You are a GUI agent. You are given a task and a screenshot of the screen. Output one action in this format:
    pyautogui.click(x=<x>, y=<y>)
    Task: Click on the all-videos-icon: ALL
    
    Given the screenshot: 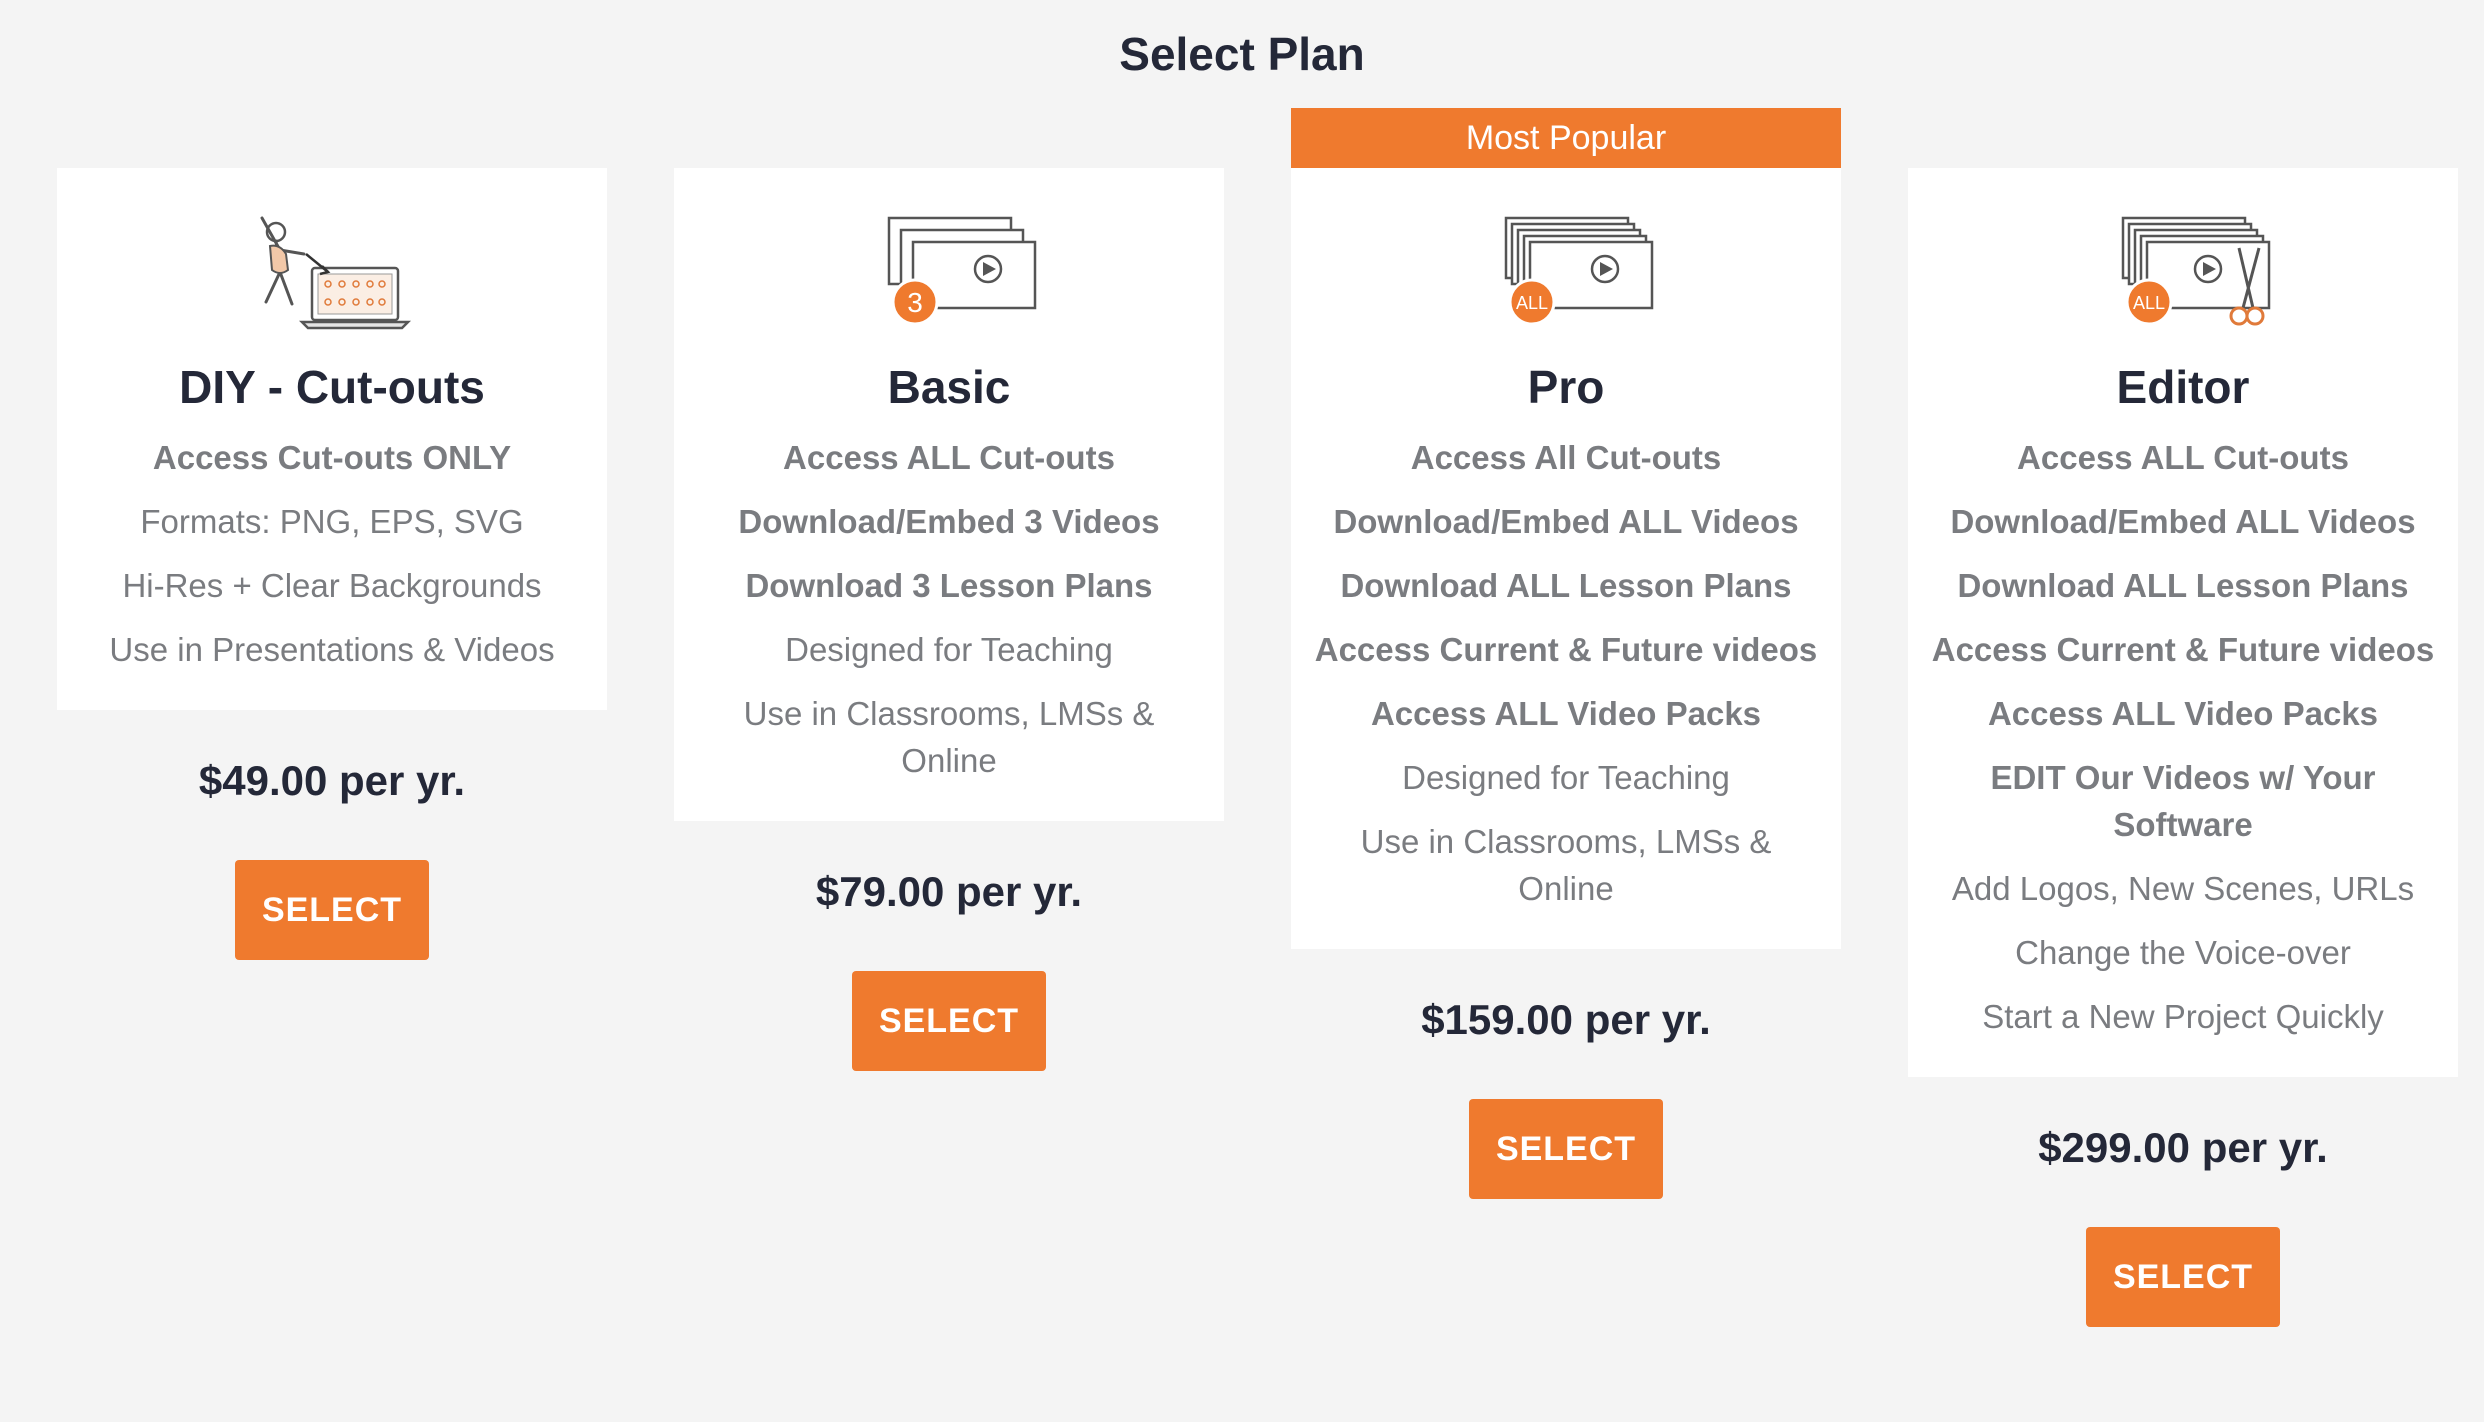 What is the action you would take?
    pyautogui.click(x=1579, y=271)
    